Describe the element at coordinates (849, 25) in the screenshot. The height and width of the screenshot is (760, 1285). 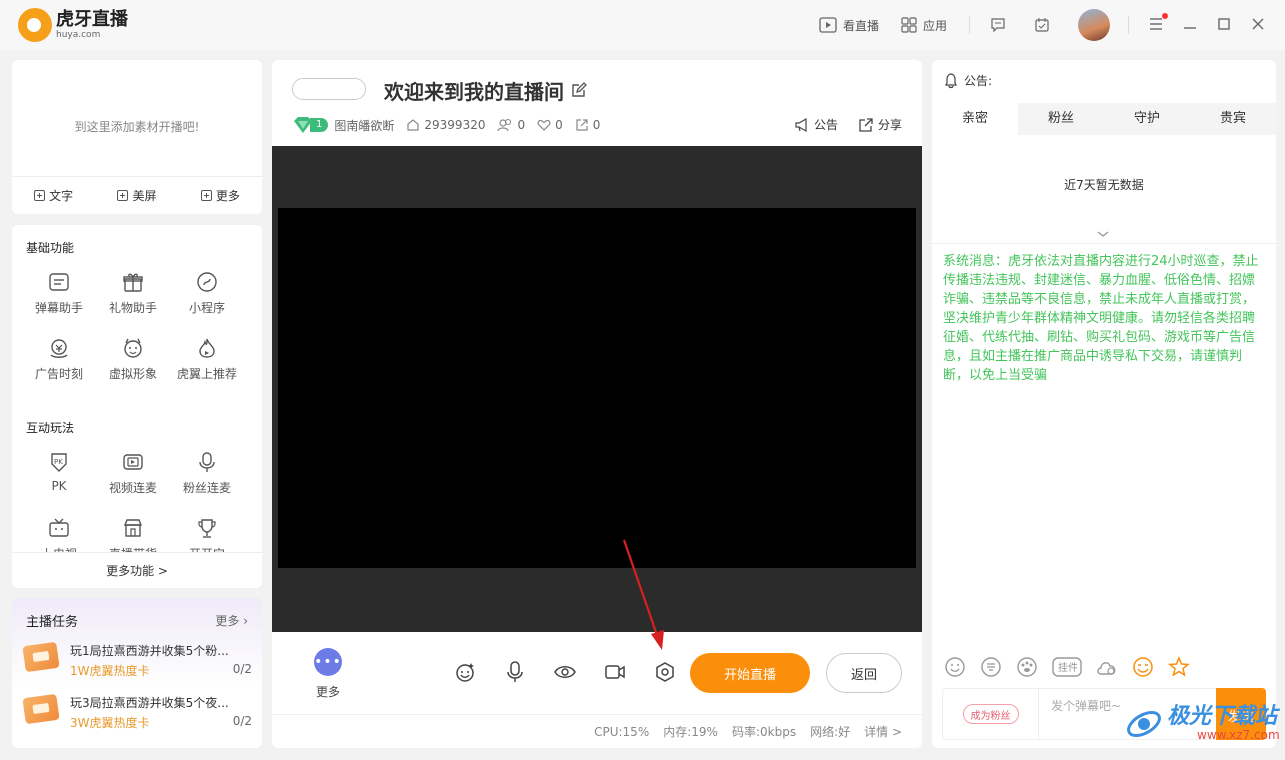
I see `watch-live-button: 看直播` at that location.